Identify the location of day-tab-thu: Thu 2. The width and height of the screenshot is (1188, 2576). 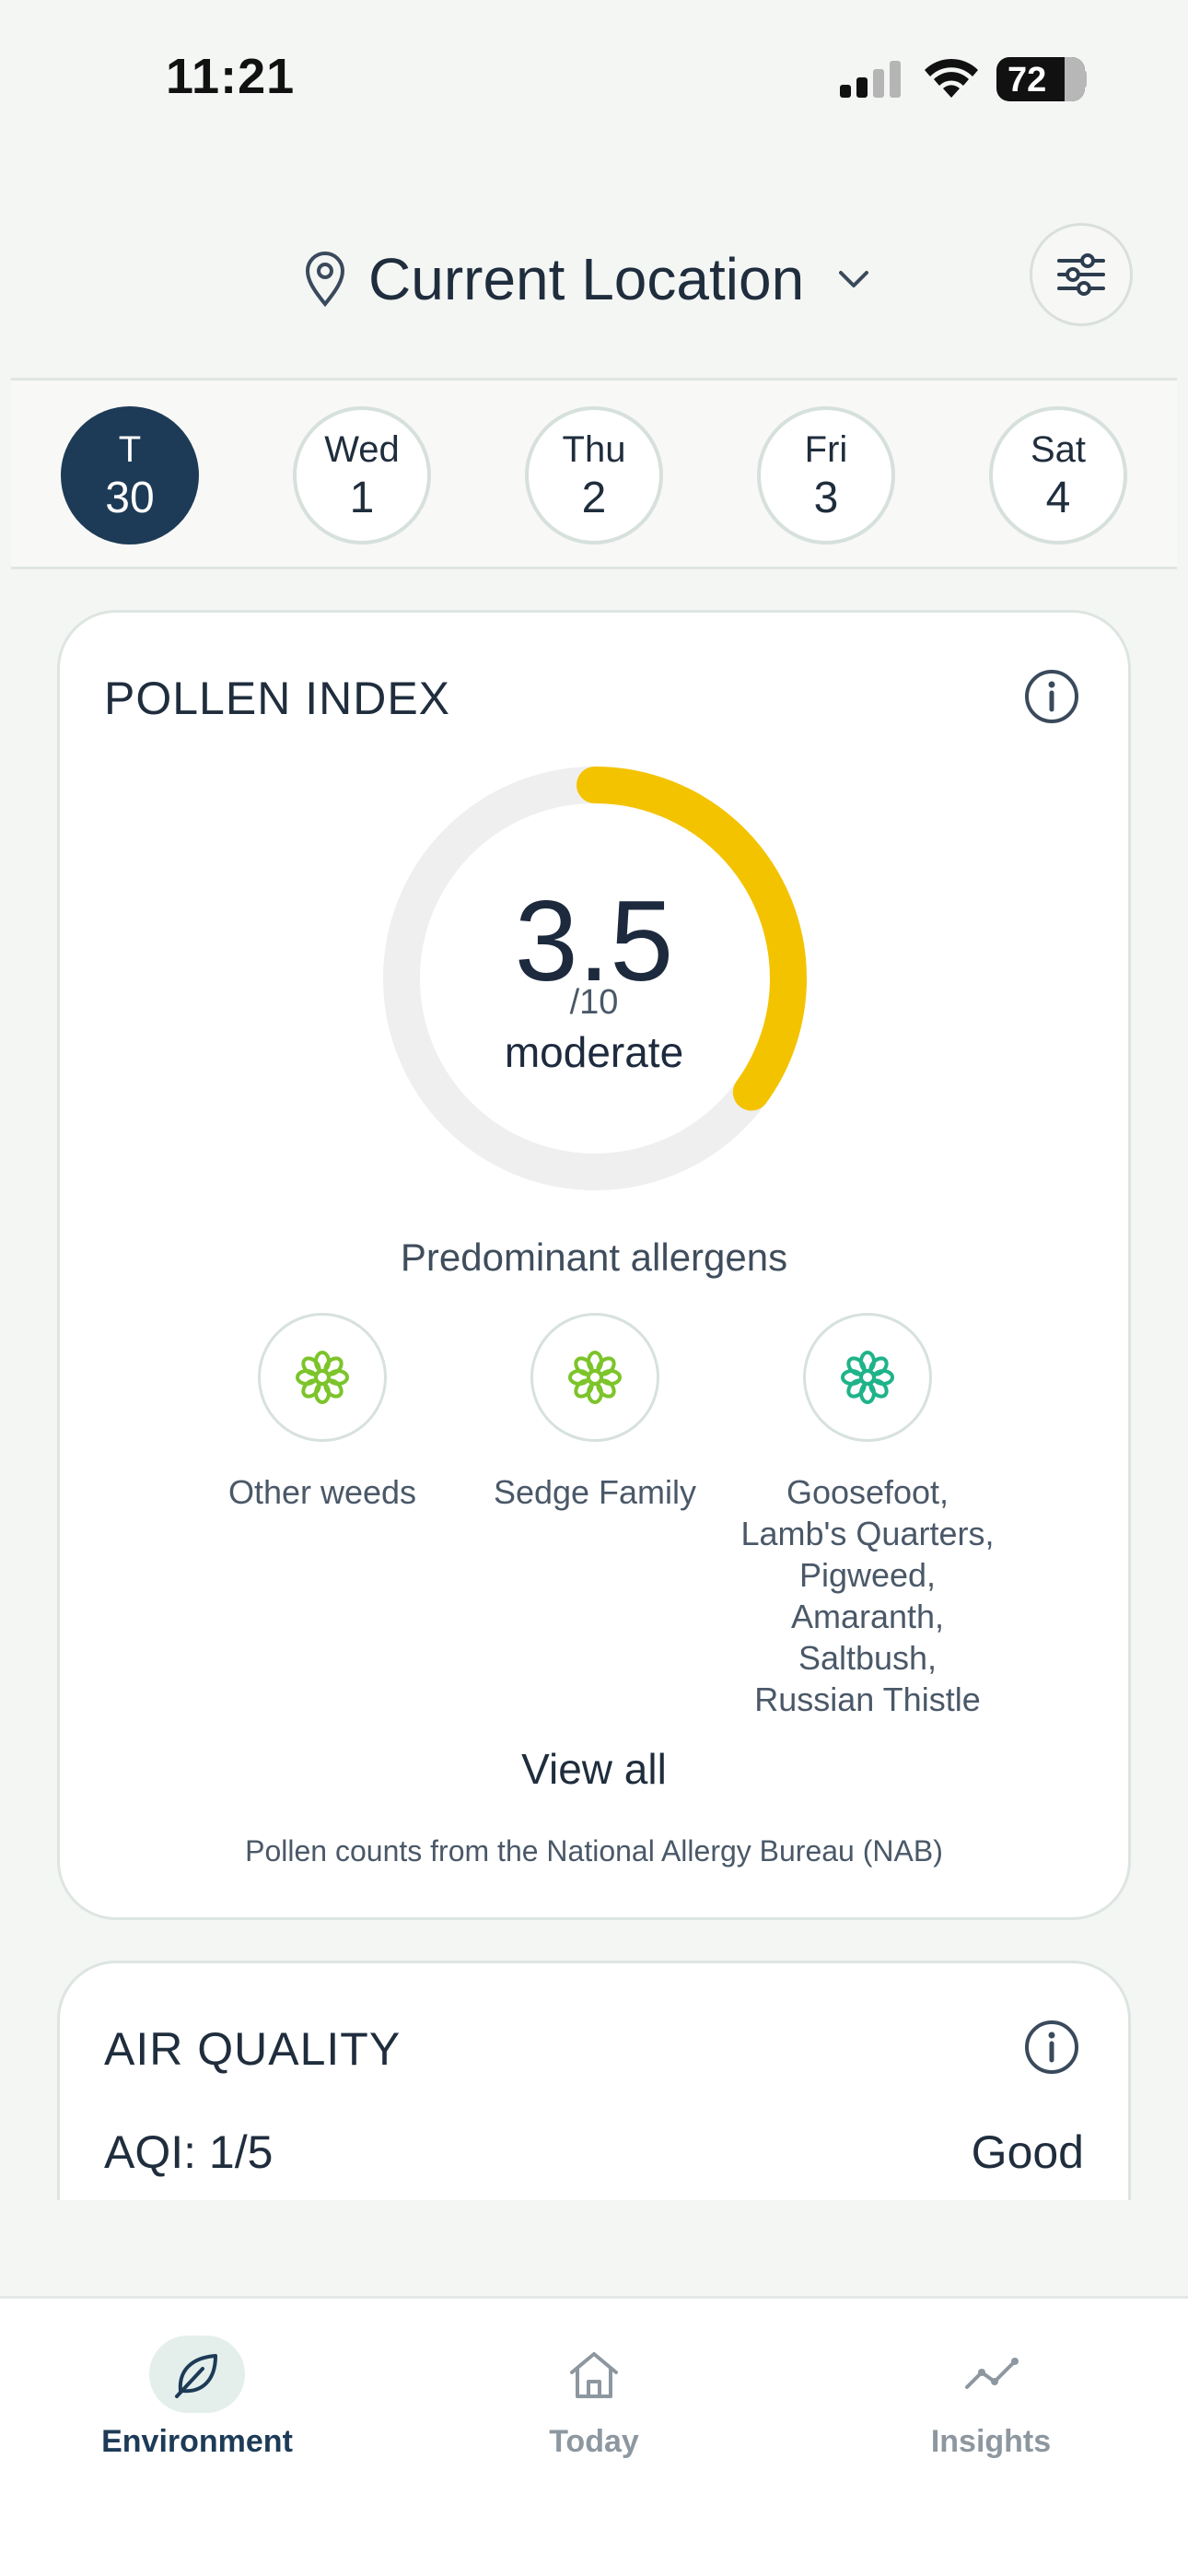
(594, 475).